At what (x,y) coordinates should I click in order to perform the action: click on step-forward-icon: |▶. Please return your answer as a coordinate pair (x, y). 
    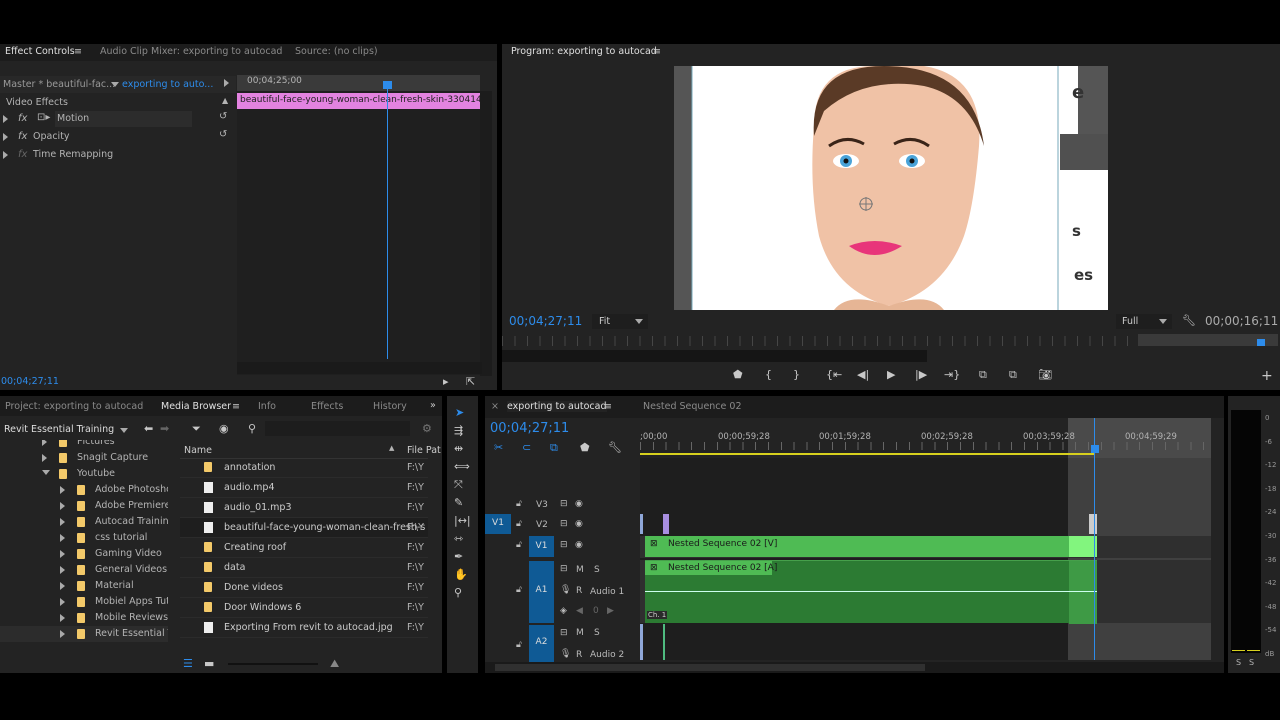
    Looking at the image, I should click on (921, 374).